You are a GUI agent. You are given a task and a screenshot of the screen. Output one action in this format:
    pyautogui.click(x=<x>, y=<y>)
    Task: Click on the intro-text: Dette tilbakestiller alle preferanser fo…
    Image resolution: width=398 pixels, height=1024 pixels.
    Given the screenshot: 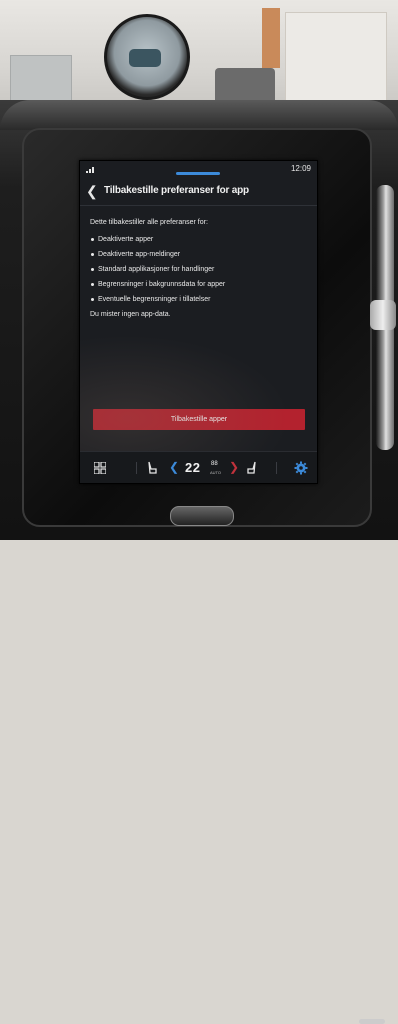 What is the action you would take?
    pyautogui.click(x=149, y=222)
    